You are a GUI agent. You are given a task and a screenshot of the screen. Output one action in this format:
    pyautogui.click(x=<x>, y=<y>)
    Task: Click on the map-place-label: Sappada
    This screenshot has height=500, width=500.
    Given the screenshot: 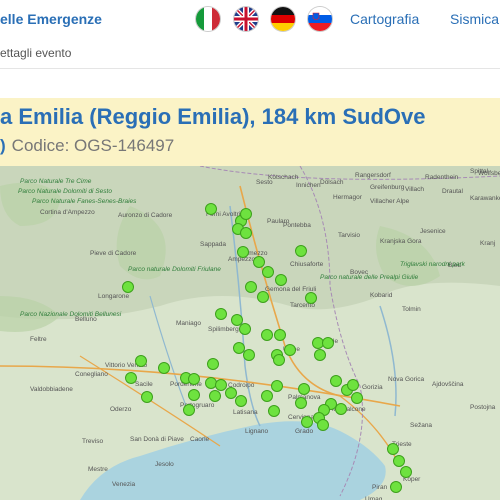 What is the action you would take?
    pyautogui.click(x=213, y=244)
    